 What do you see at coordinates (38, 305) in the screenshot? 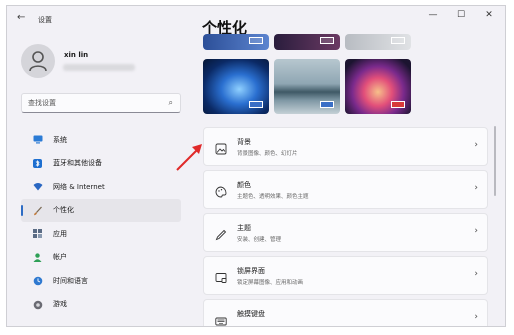
I see `gamepad-icon` at bounding box center [38, 305].